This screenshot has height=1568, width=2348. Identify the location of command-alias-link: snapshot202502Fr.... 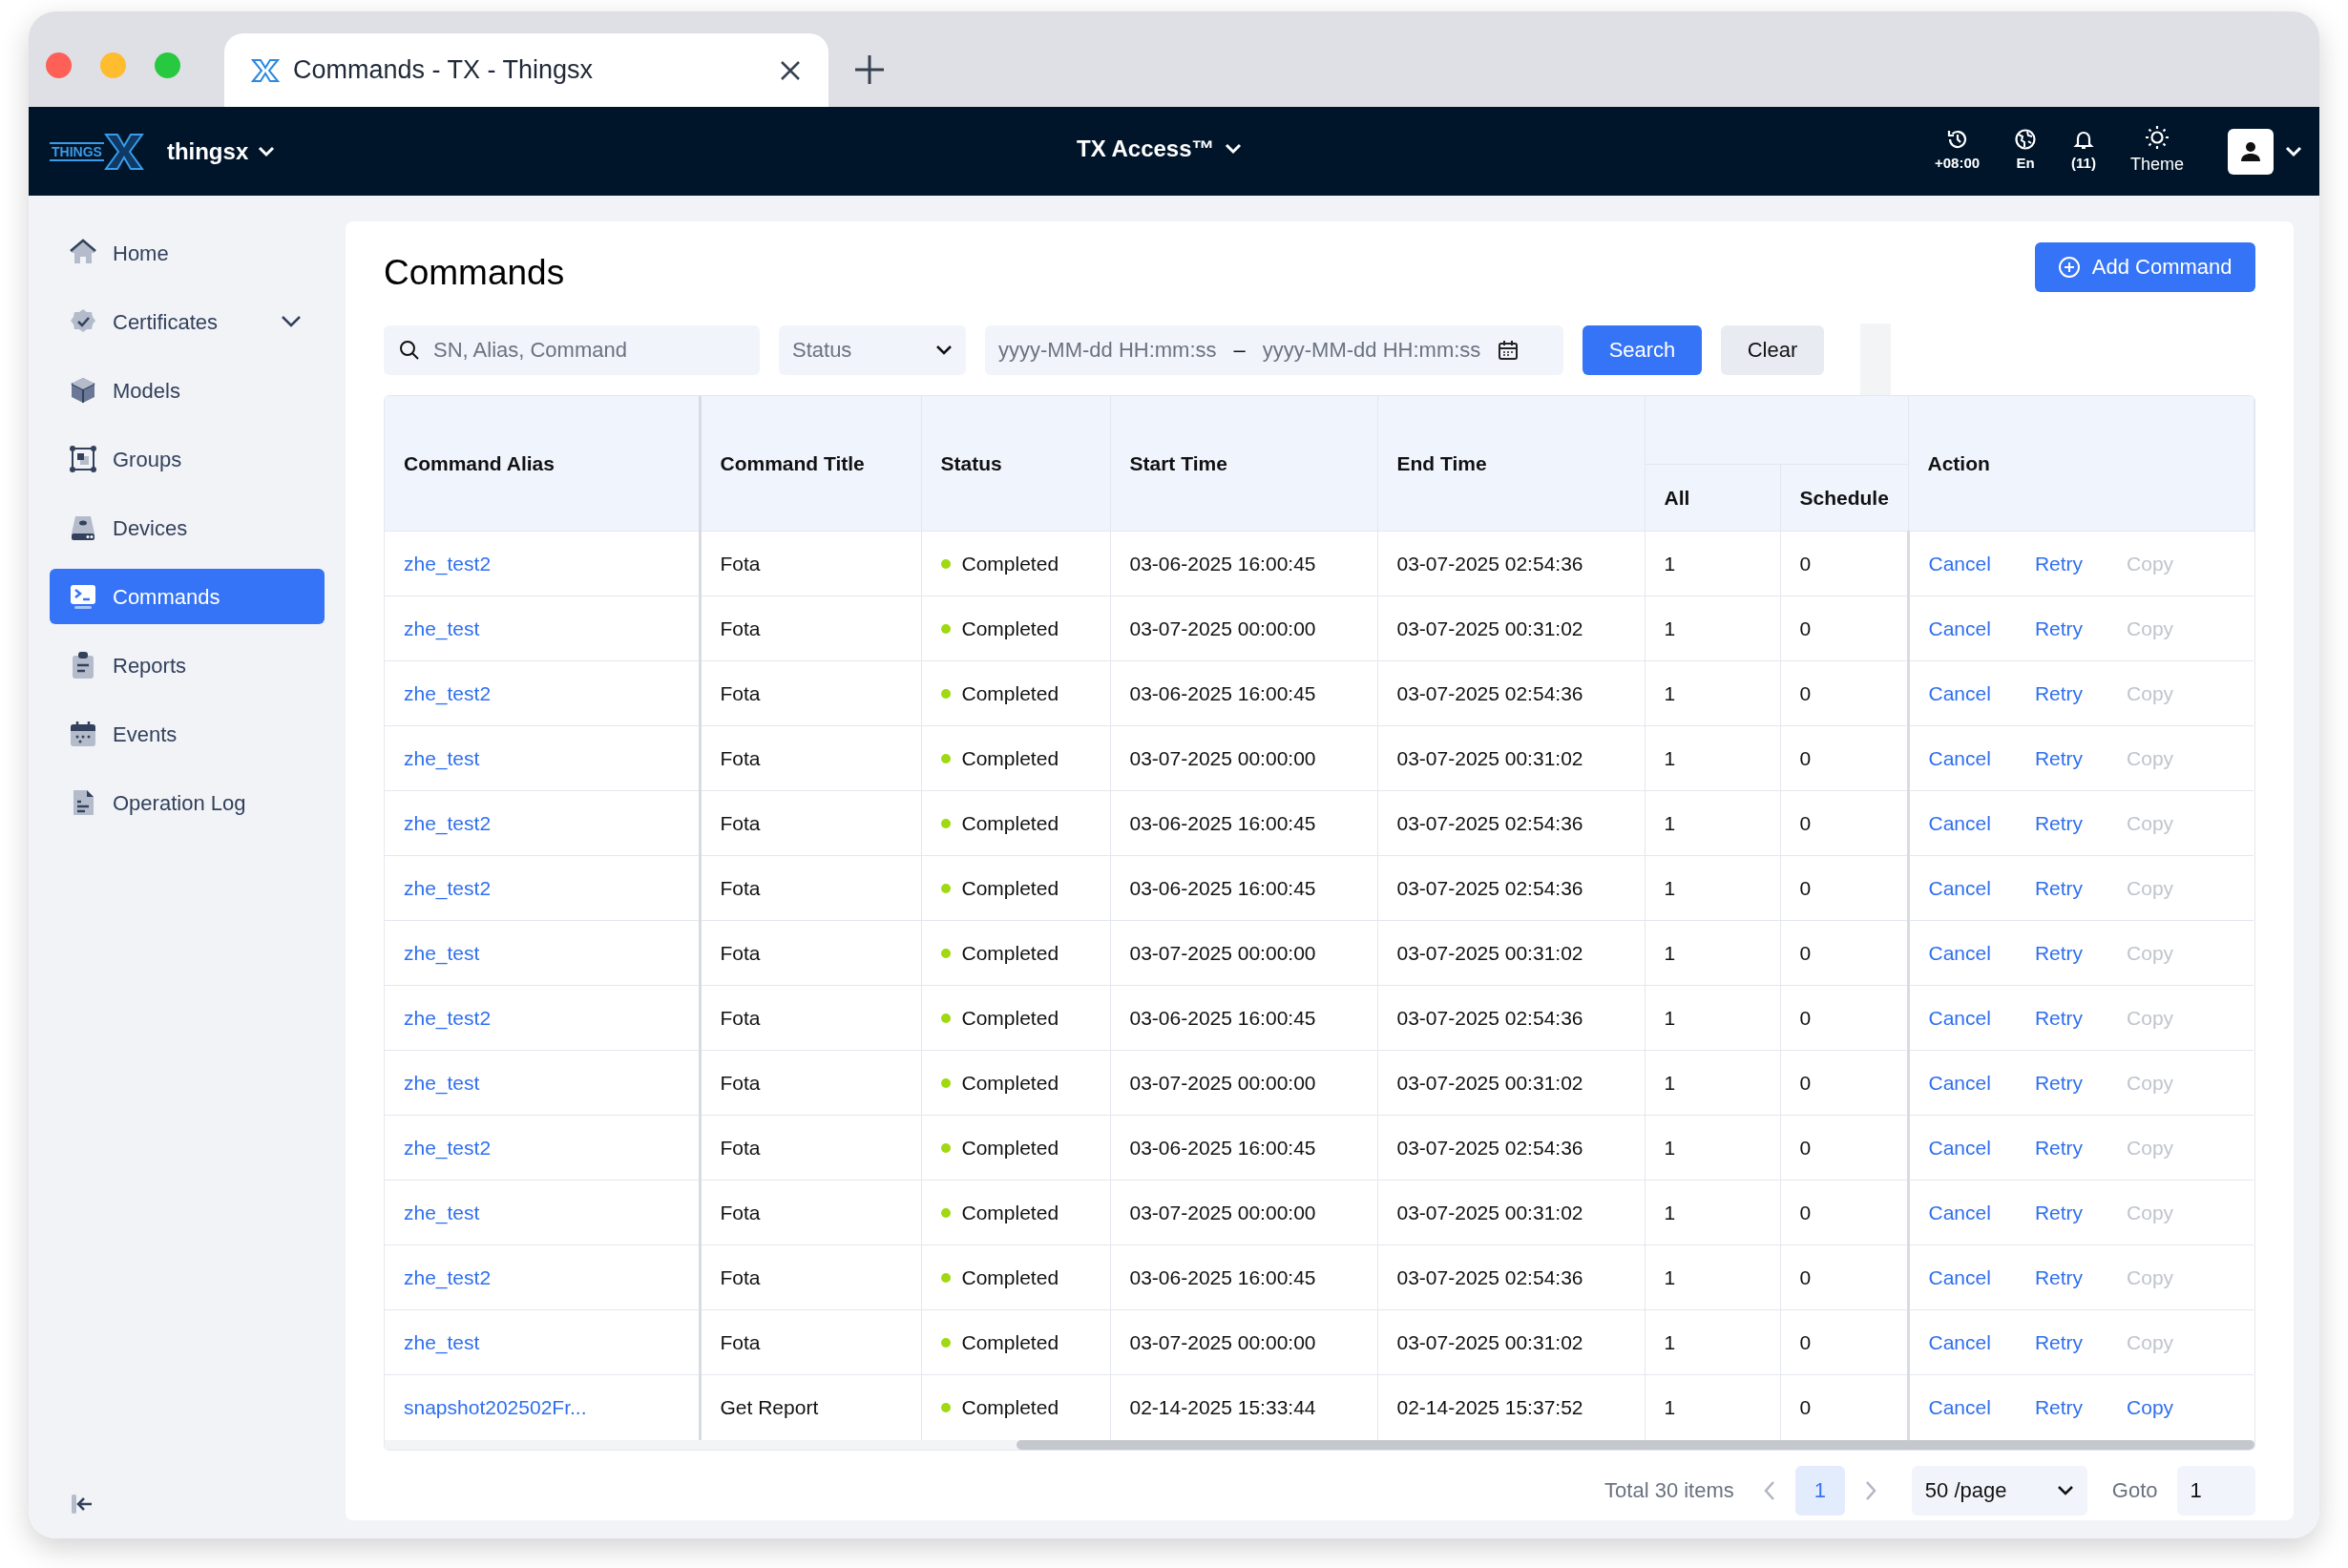
(496, 1407).